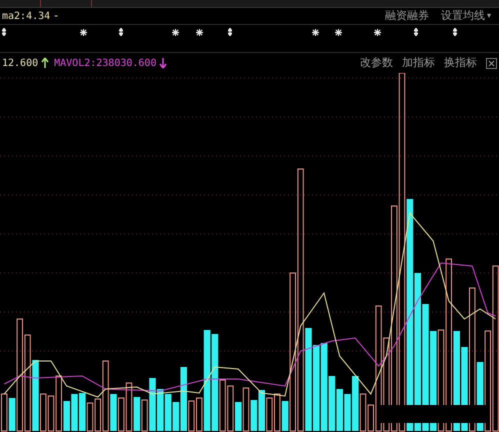  I want to click on header-link: 融资融券, so click(406, 16).